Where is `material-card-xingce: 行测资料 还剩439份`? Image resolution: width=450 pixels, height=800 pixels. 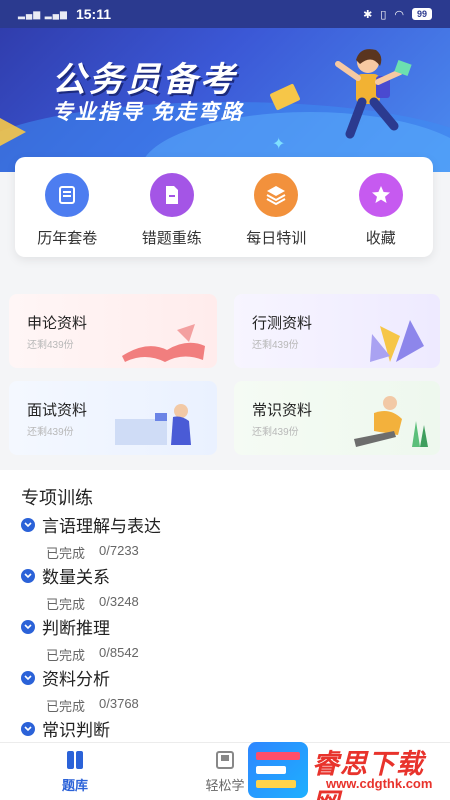
material-card-xingce: 行测资料 还剩439份 is located at coordinates (337, 331).